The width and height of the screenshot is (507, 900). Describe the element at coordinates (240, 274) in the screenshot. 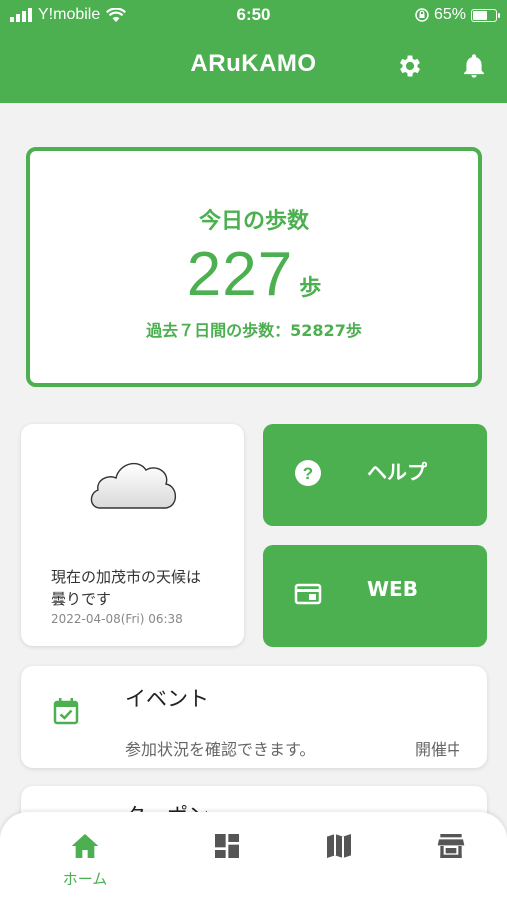

I see `steps-count: 227` at that location.